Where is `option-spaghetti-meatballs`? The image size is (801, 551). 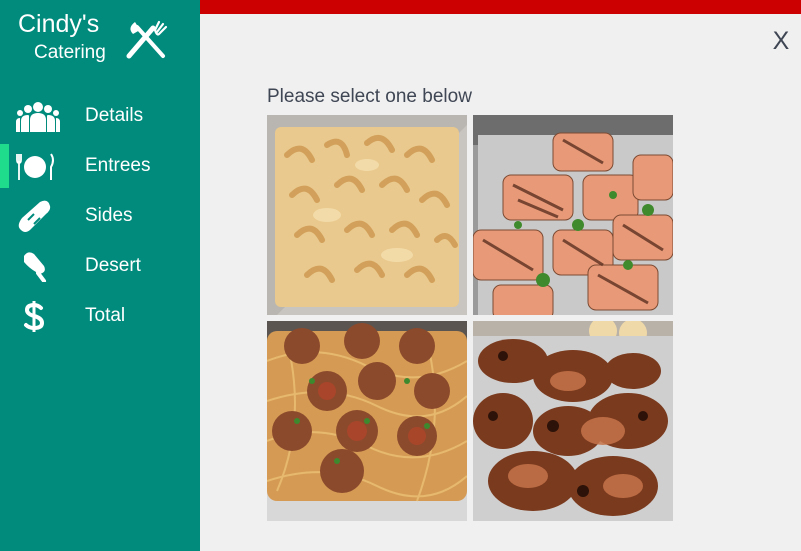 option-spaghetti-meatballs is located at coordinates (367, 421).